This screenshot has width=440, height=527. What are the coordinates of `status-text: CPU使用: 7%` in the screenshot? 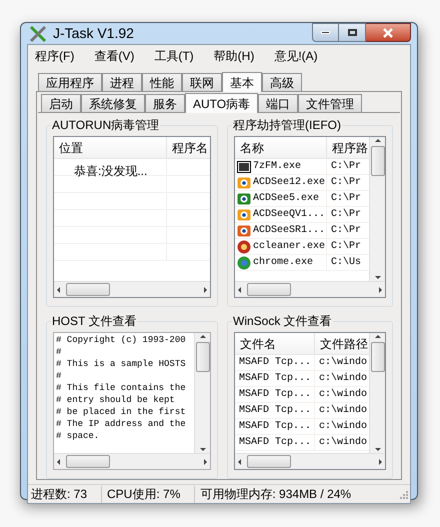 It's located at (150, 494).